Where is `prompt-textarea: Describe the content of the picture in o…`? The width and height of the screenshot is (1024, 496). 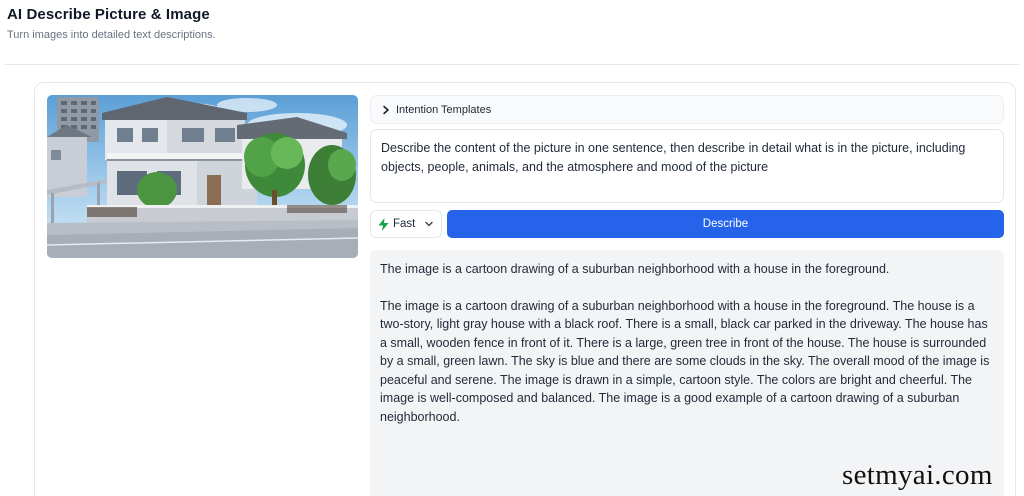
prompt-textarea: Describe the content of the picture in o… is located at coordinates (687, 166).